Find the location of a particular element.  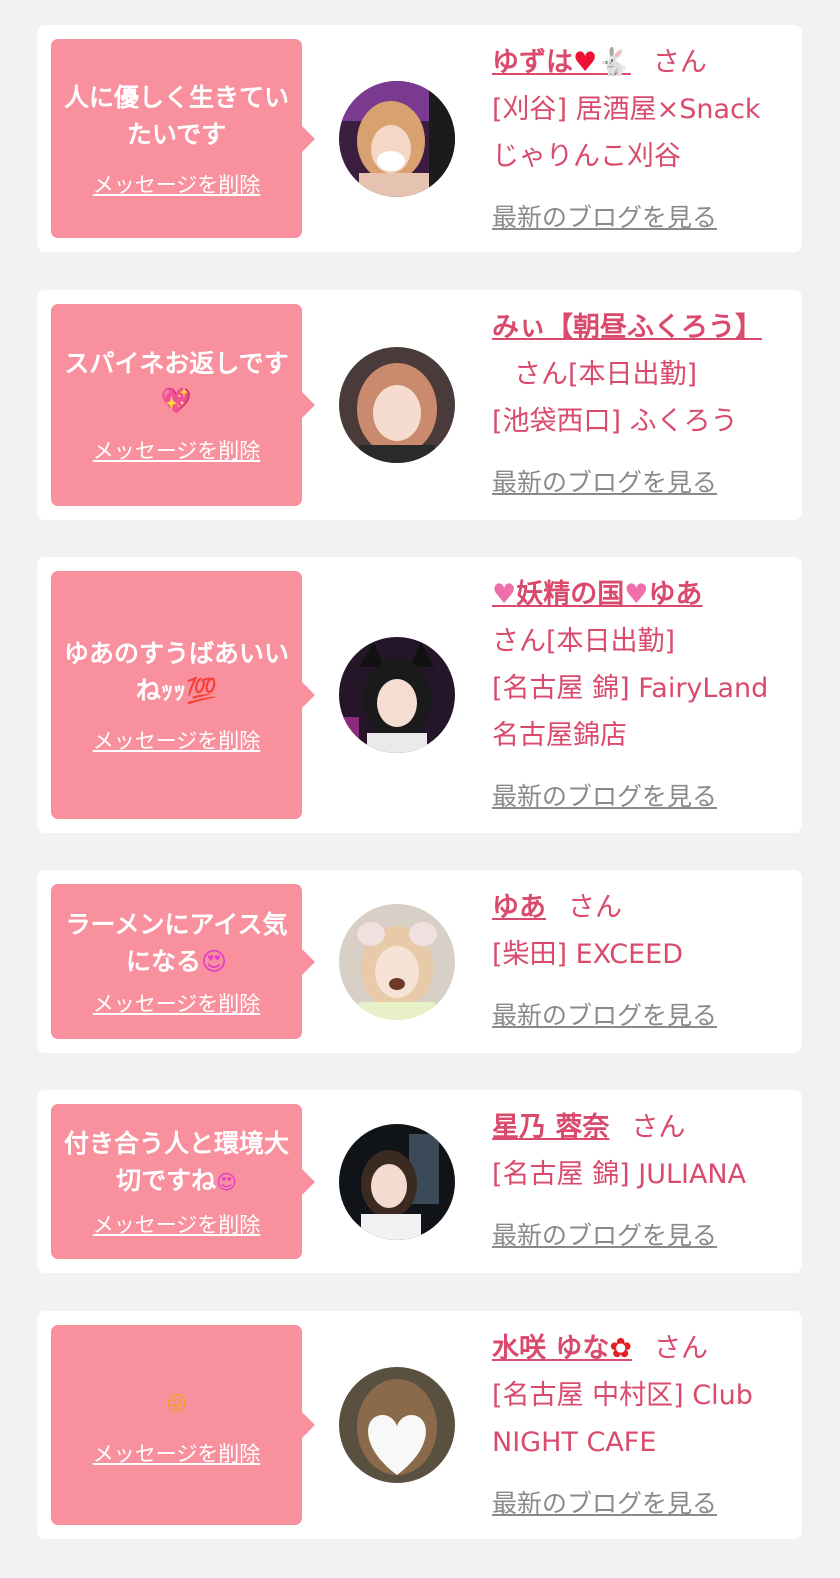

winking-face-icon: 😜 is located at coordinates (176, 1402).